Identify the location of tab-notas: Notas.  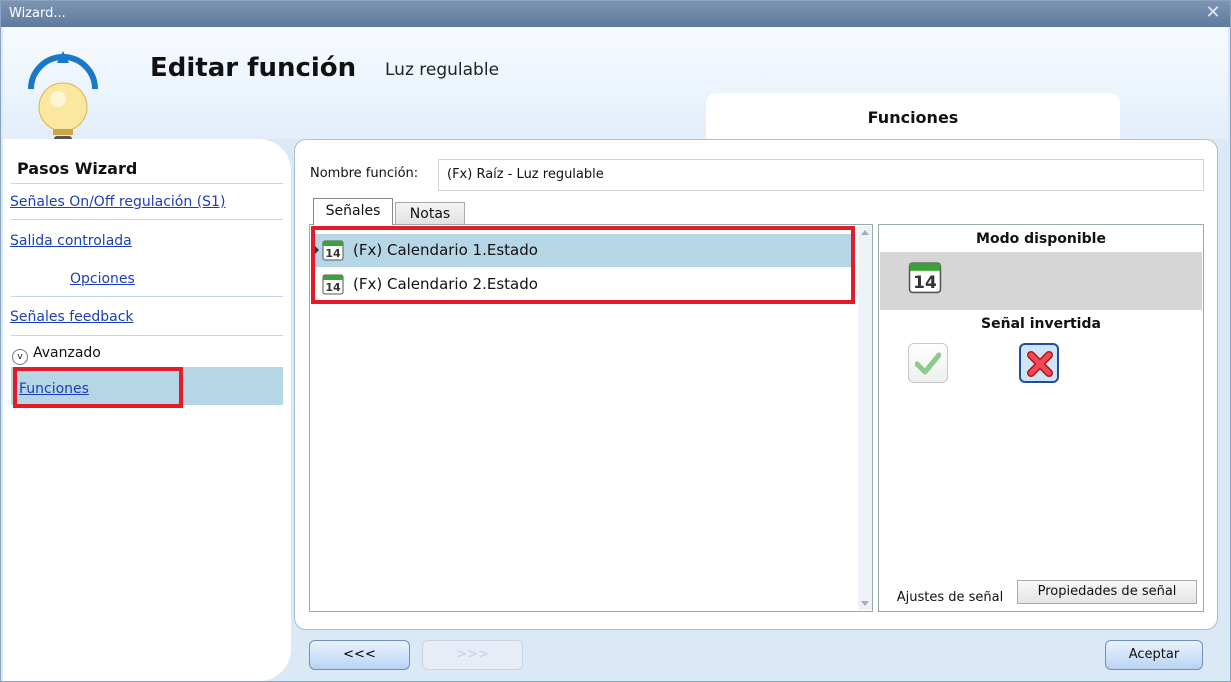
(430, 213).